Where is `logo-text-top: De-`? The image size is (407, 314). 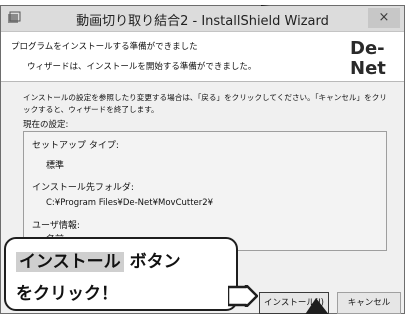
logo-text-top: De- is located at coordinates (367, 48).